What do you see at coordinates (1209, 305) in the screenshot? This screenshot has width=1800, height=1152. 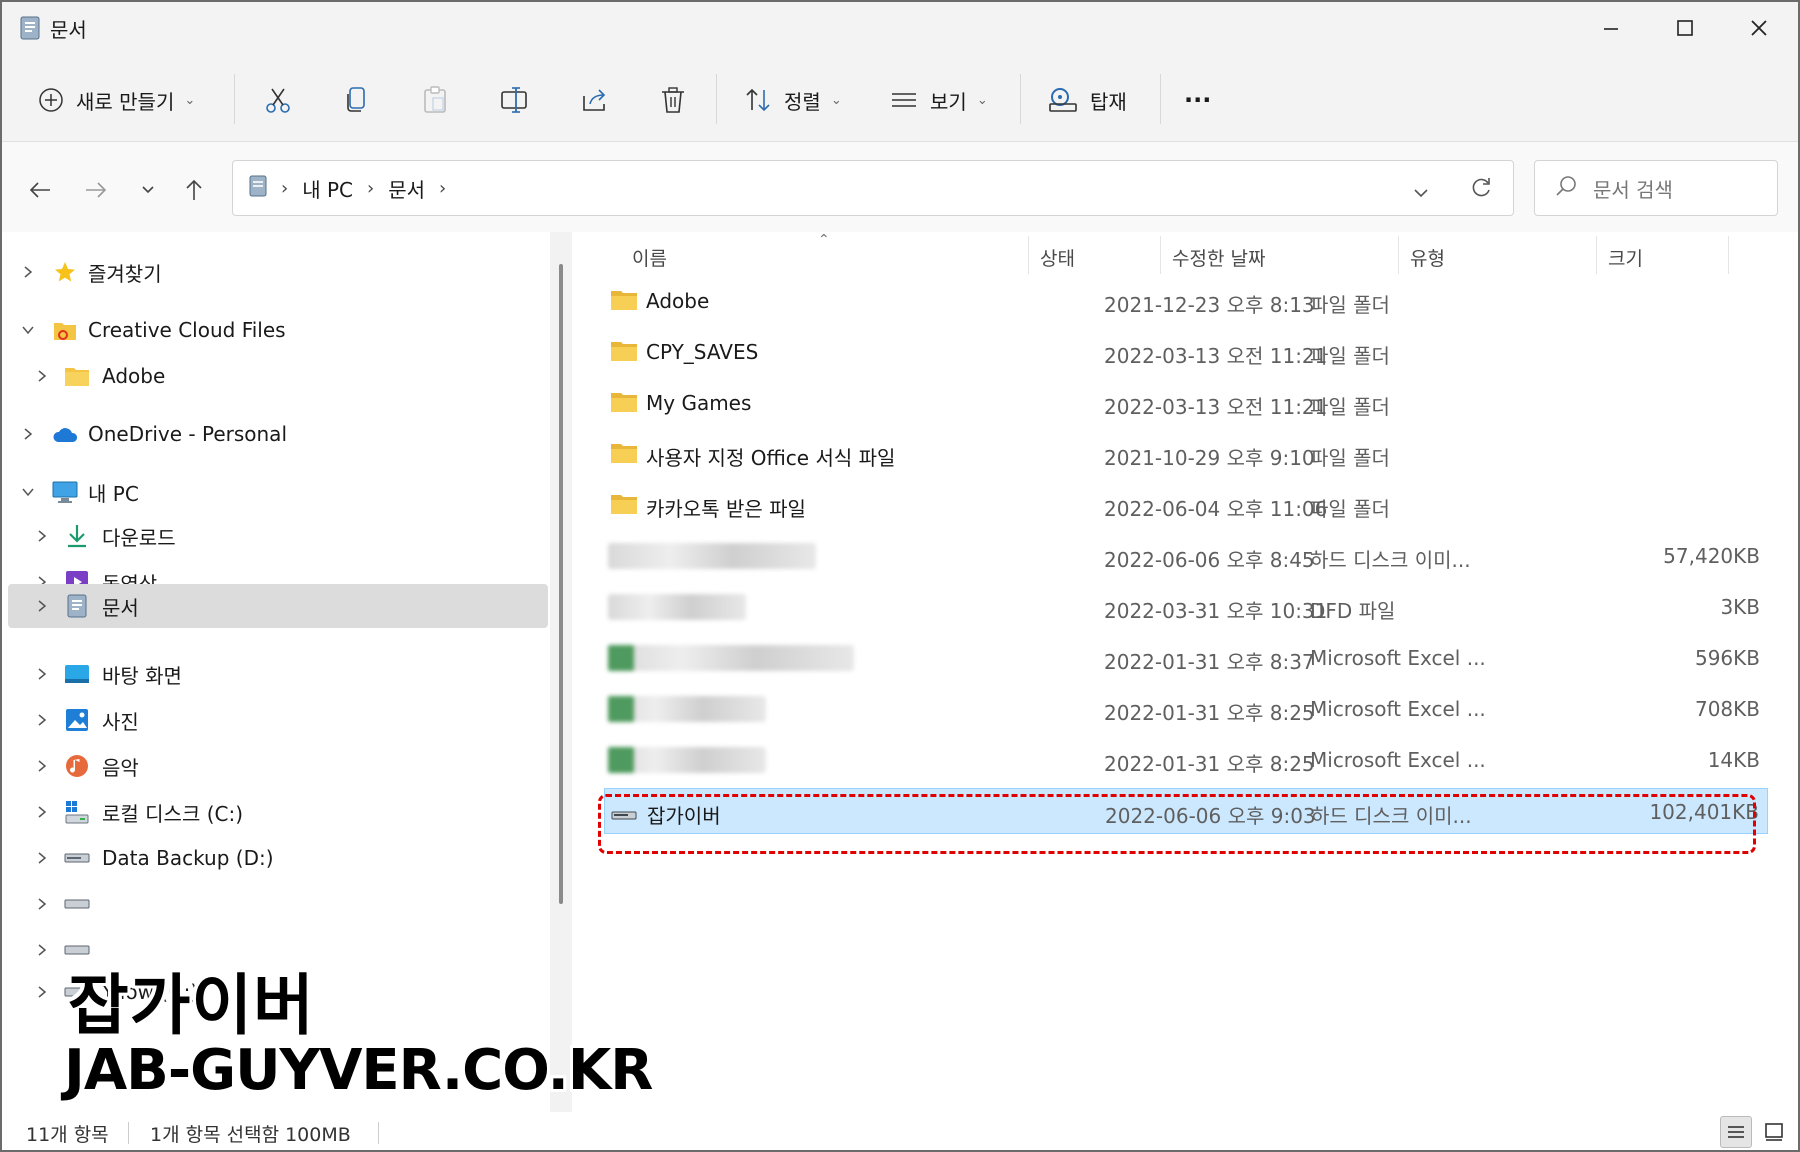 I see `file-date: 2021-12-23 오후 8:13` at bounding box center [1209, 305].